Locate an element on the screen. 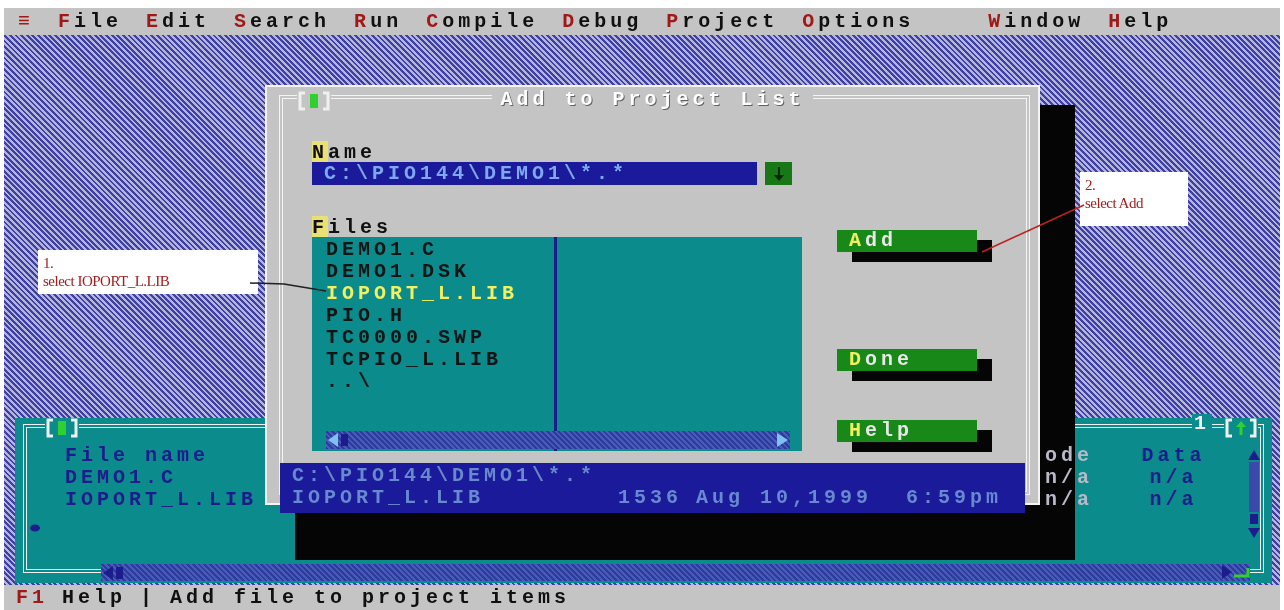  menu-item: Search is located at coordinates (289, 21).